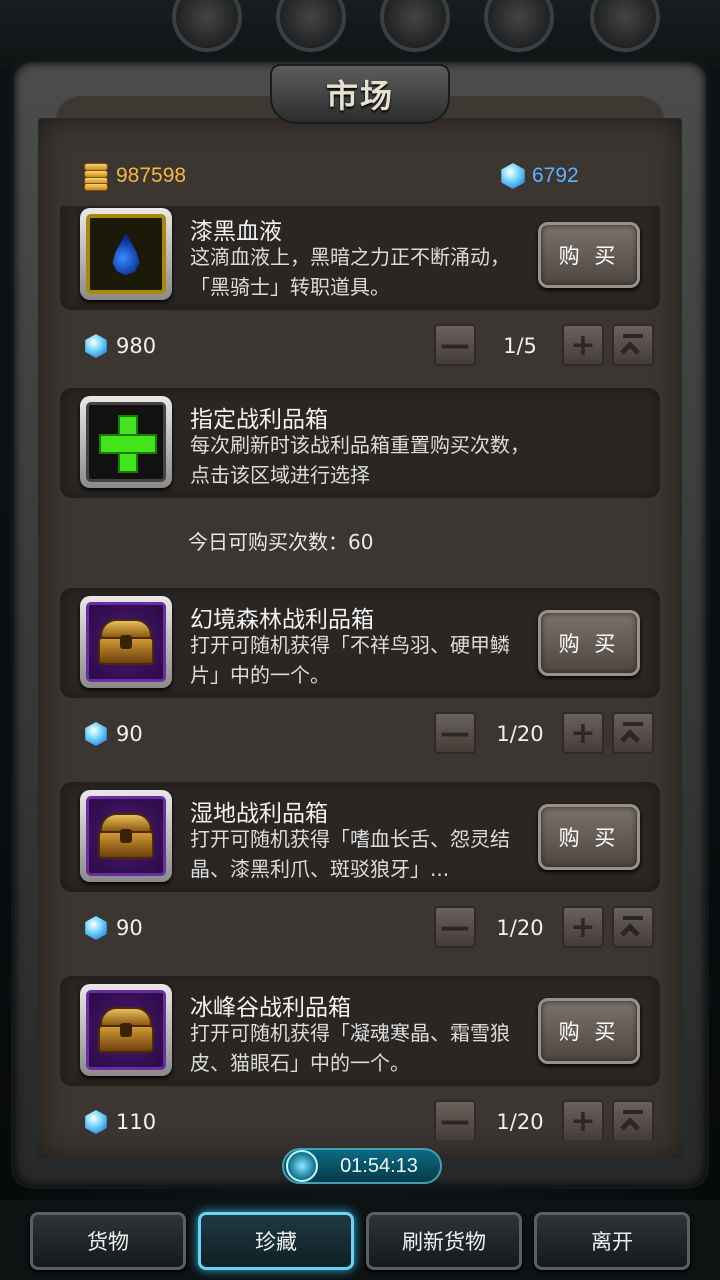 The image size is (720, 1280). I want to click on item-description: 打开可随机获得「不祥鸟羽、硬甲鳞片」中的一个。, so click(350, 660).